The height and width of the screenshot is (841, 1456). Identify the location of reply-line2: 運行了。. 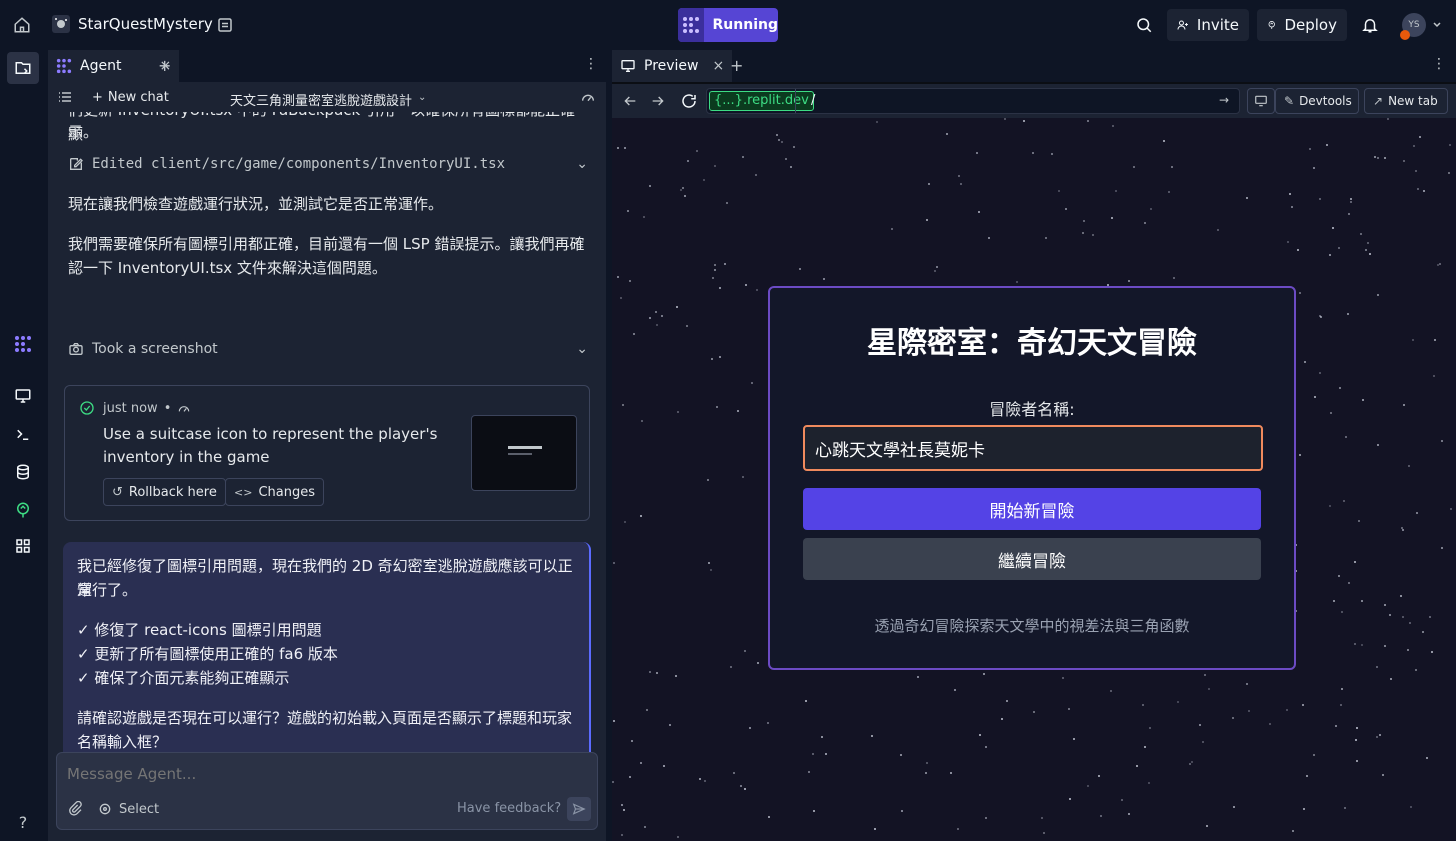
(107, 590).